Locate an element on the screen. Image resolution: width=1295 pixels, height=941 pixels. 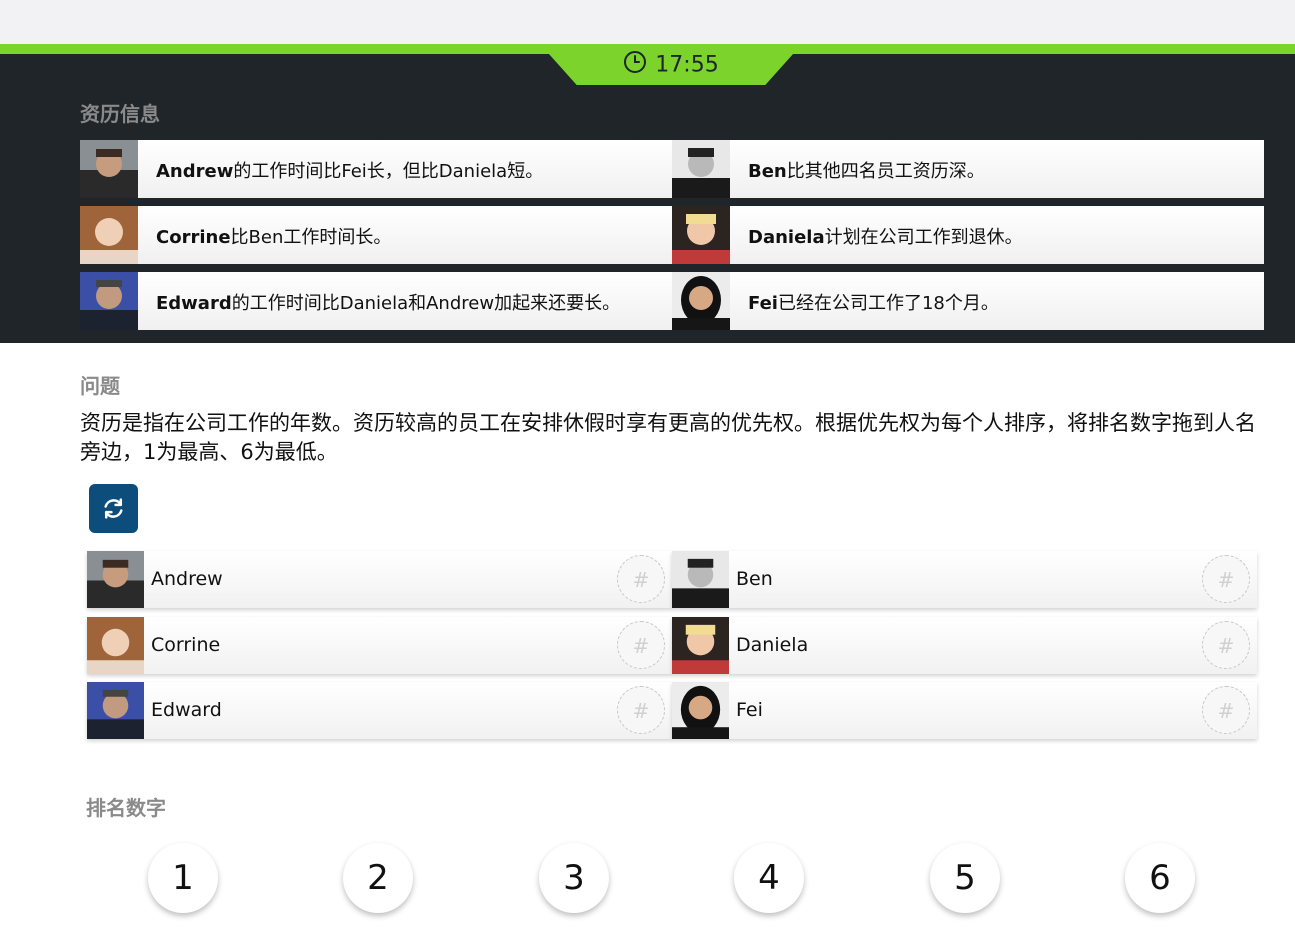
person-row-edward: Edward # is located at coordinates (379, 710).